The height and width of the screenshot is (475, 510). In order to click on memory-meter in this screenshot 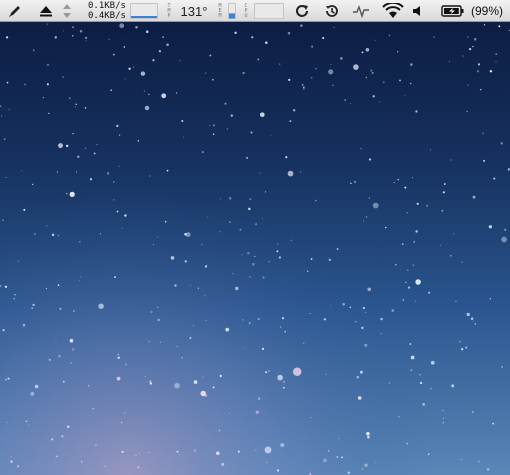, I will do `click(232, 11)`.